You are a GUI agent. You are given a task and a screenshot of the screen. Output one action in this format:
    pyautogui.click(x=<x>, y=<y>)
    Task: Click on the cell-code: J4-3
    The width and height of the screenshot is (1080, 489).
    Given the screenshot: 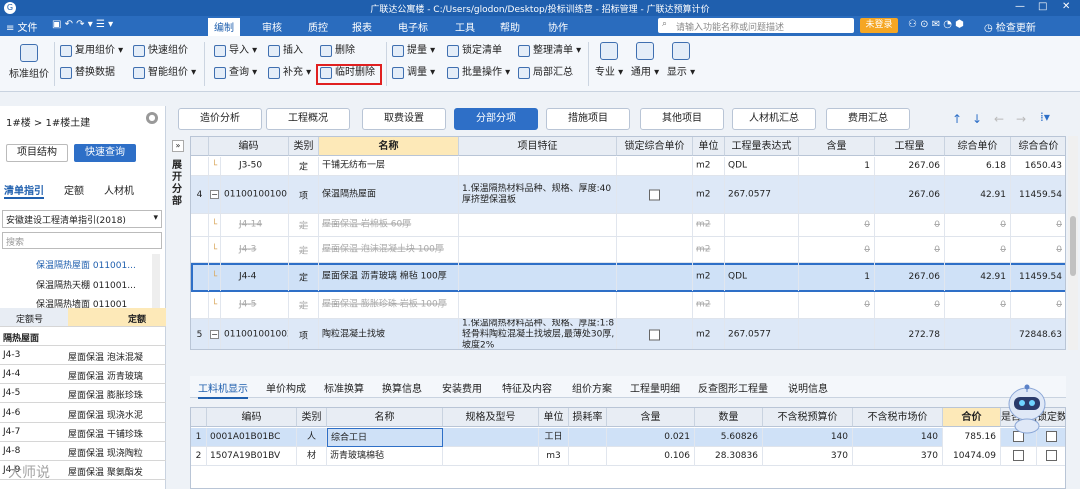 What is the action you would take?
    pyautogui.click(x=255, y=249)
    